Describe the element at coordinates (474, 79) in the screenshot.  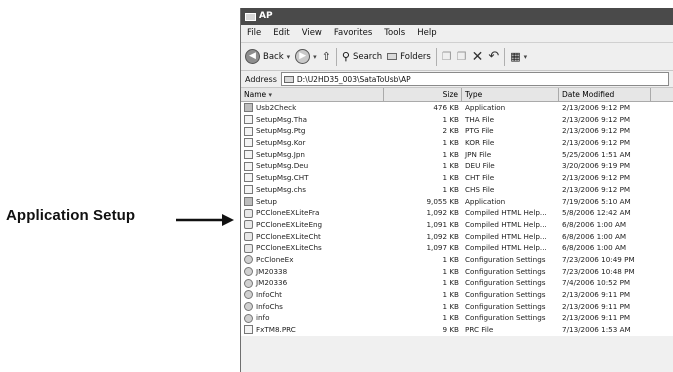
I see `address-field: D:\U2HD35_003\SataToUsb\AP` at that location.